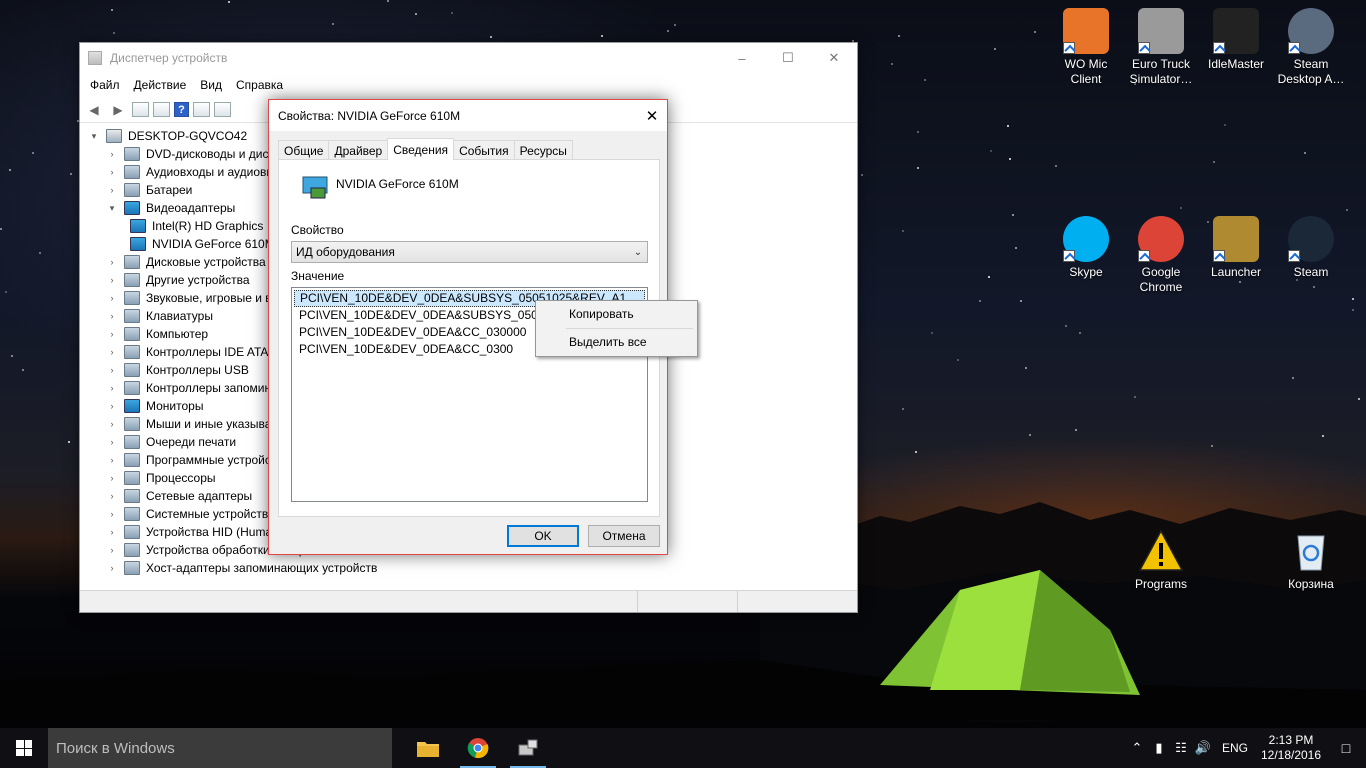 The image size is (1366, 768). What do you see at coordinates (1311, 272) in the screenshot?
I see `desktop-icon-label: Steam` at bounding box center [1311, 272].